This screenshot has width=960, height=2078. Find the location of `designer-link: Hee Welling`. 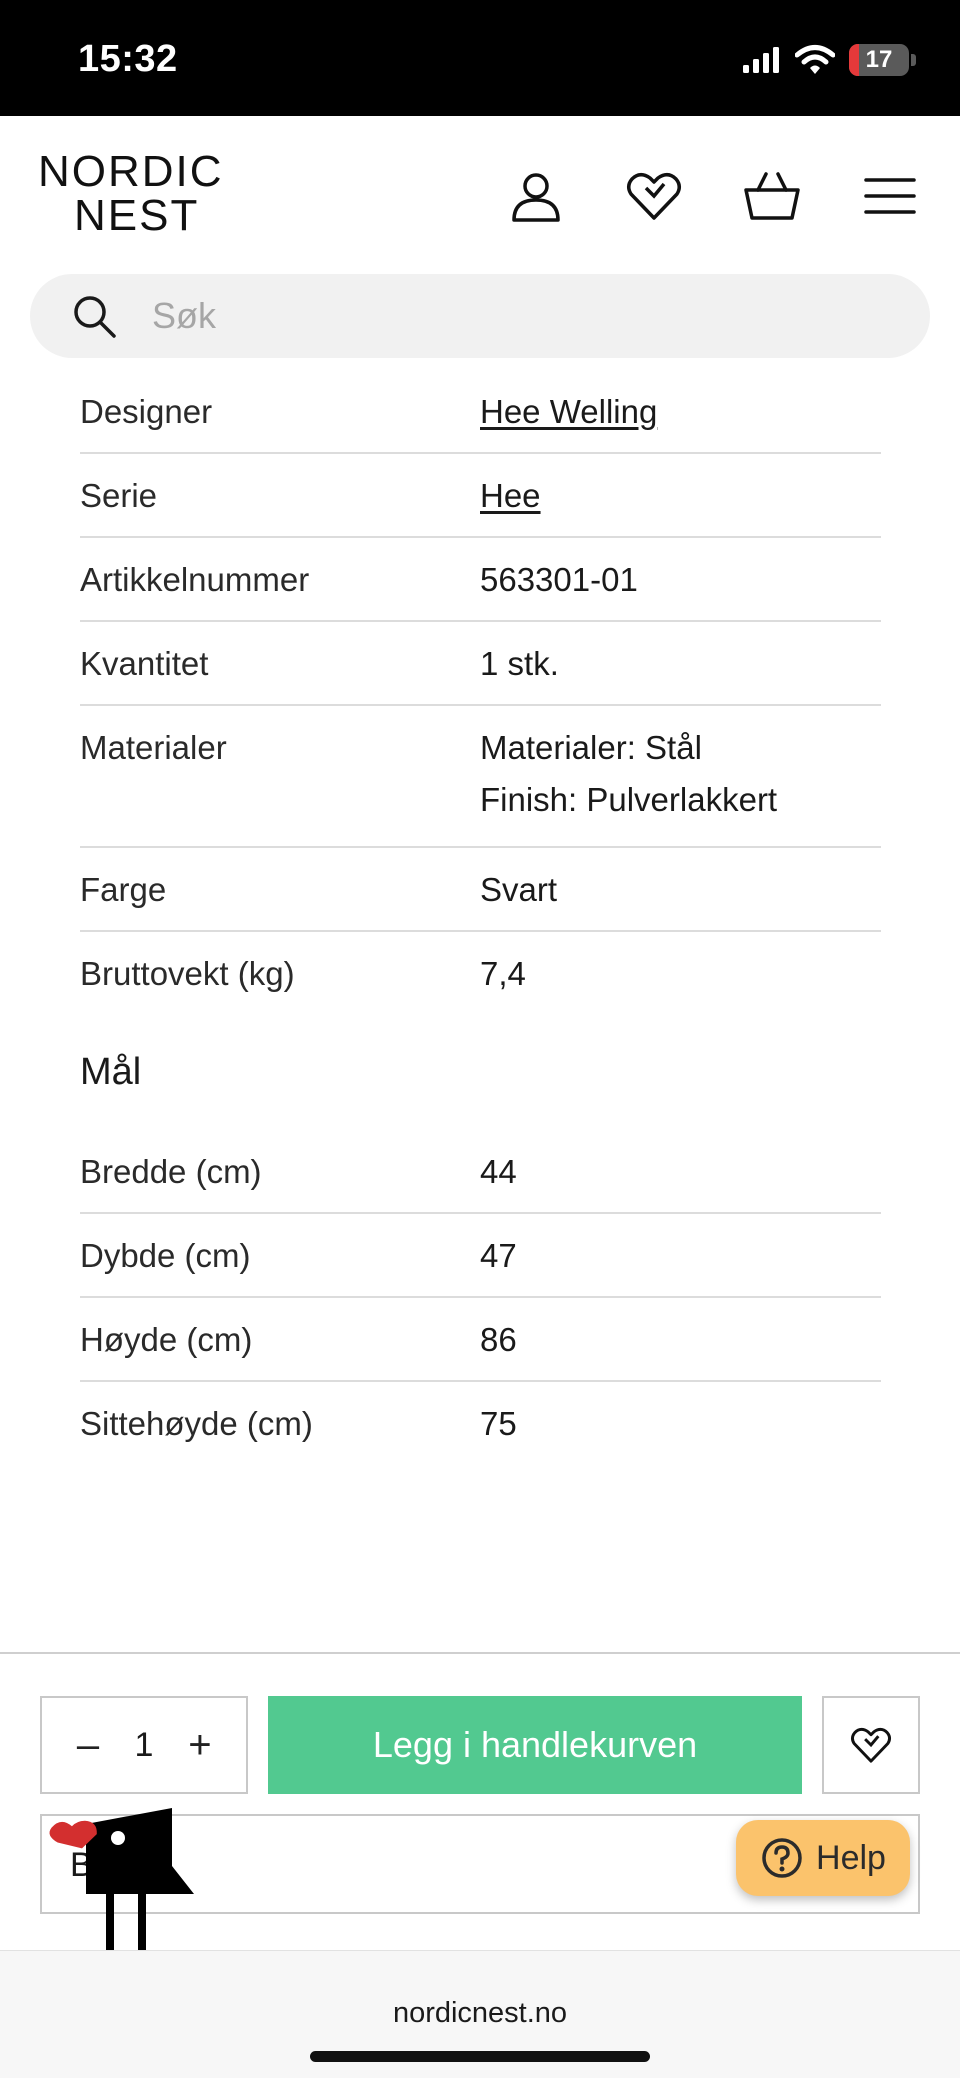

designer-link: Hee Welling is located at coordinates (568, 411).